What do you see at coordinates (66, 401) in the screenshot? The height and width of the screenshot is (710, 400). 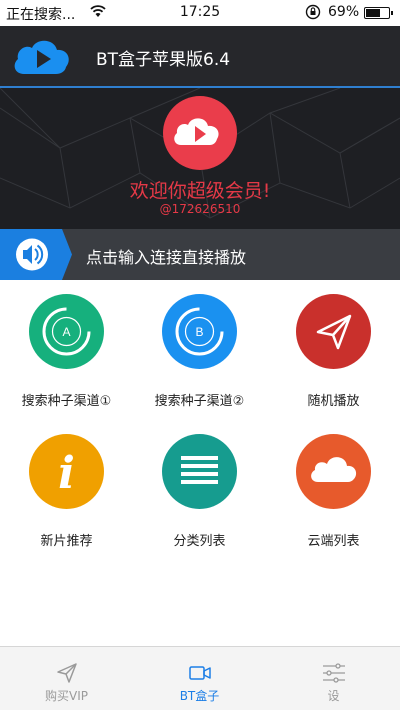 I see `grid-item-label: 搜索种子渠道①` at bounding box center [66, 401].